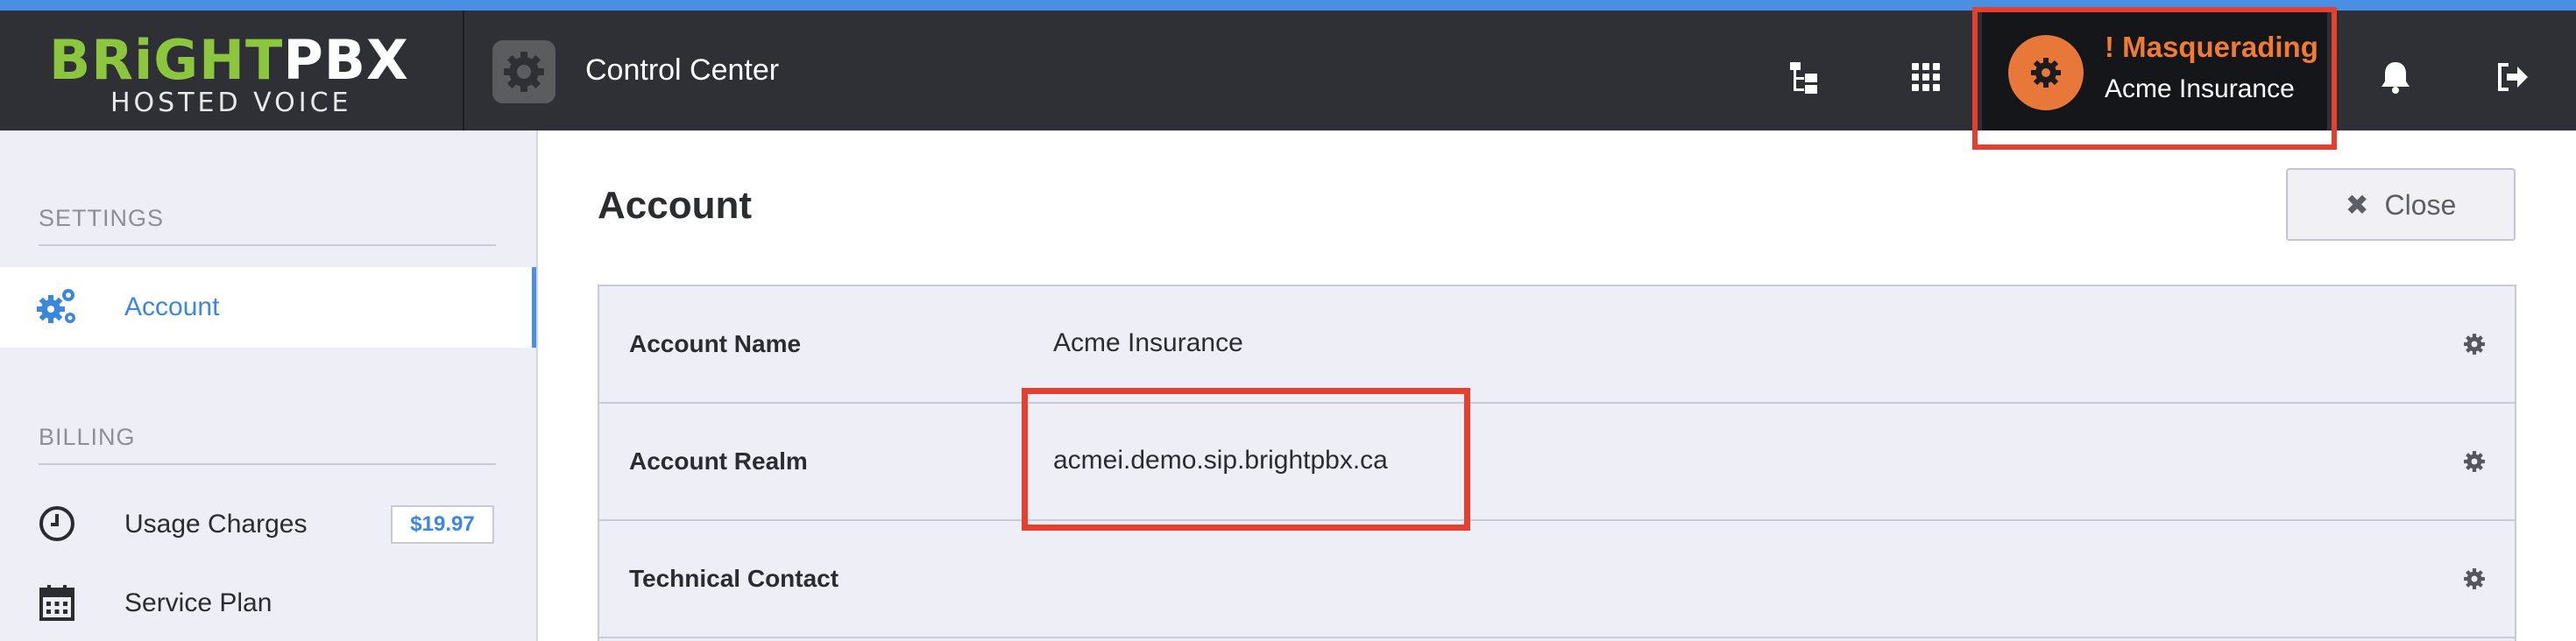 This screenshot has height=641, width=2576. What do you see at coordinates (57, 524) in the screenshot?
I see `clock-icon` at bounding box center [57, 524].